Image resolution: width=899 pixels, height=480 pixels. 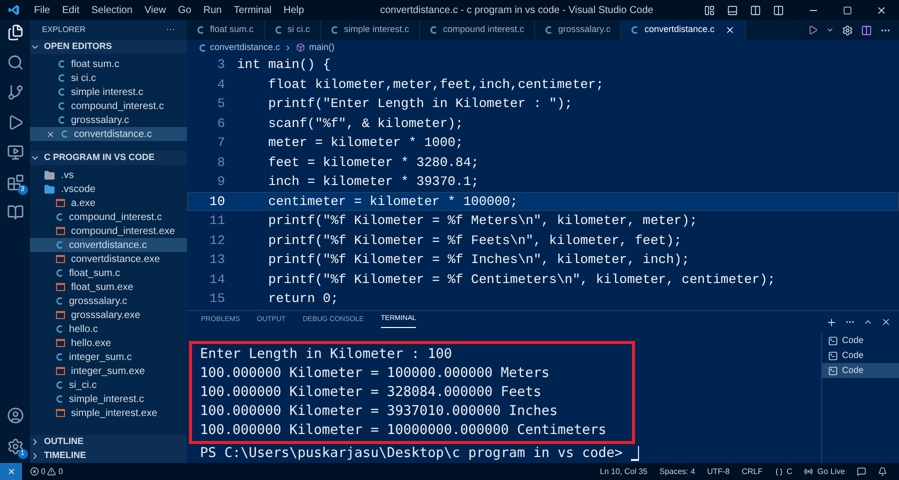 I want to click on breadcrumb-item: main(), so click(x=322, y=47).